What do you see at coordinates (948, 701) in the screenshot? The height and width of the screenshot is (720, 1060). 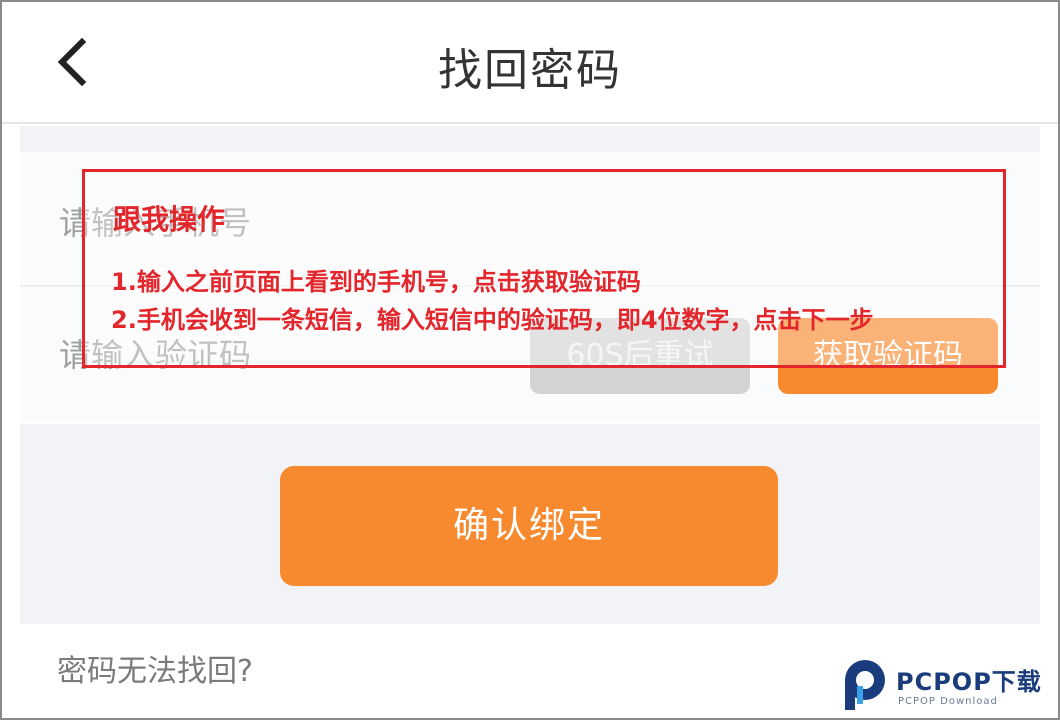 I see `watermark-sub: PCPOP Download` at bounding box center [948, 701].